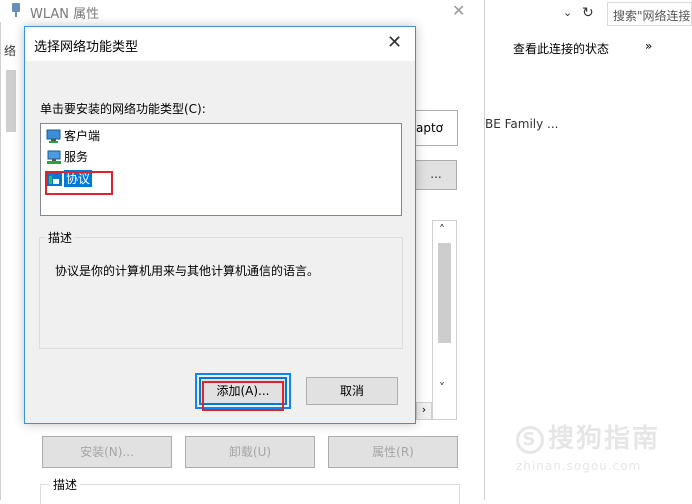  I want to click on watermark-brand: 搜狗指南, so click(604, 439).